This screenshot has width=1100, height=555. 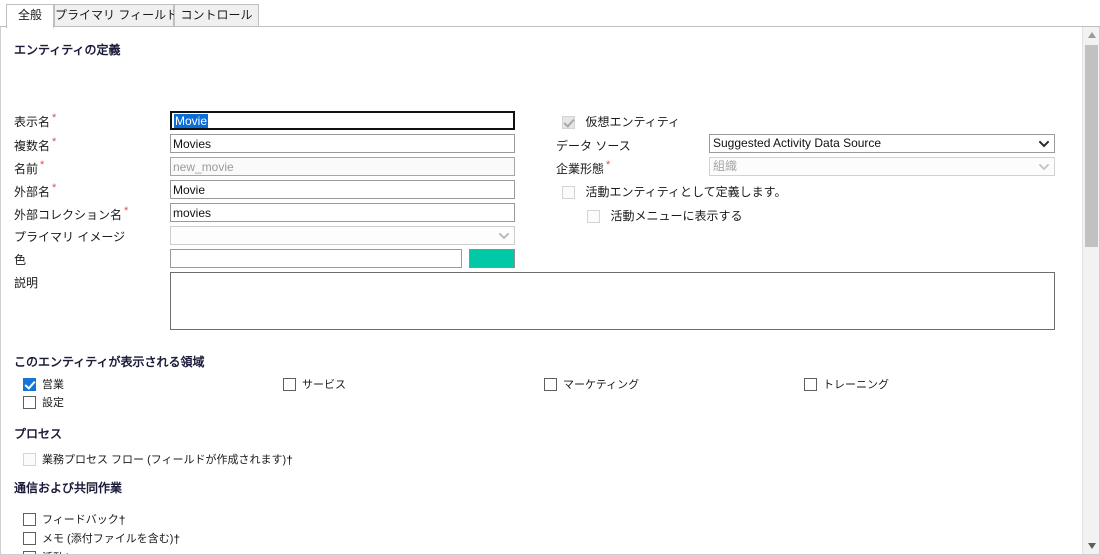 I want to click on primary-image-select, so click(x=342, y=235).